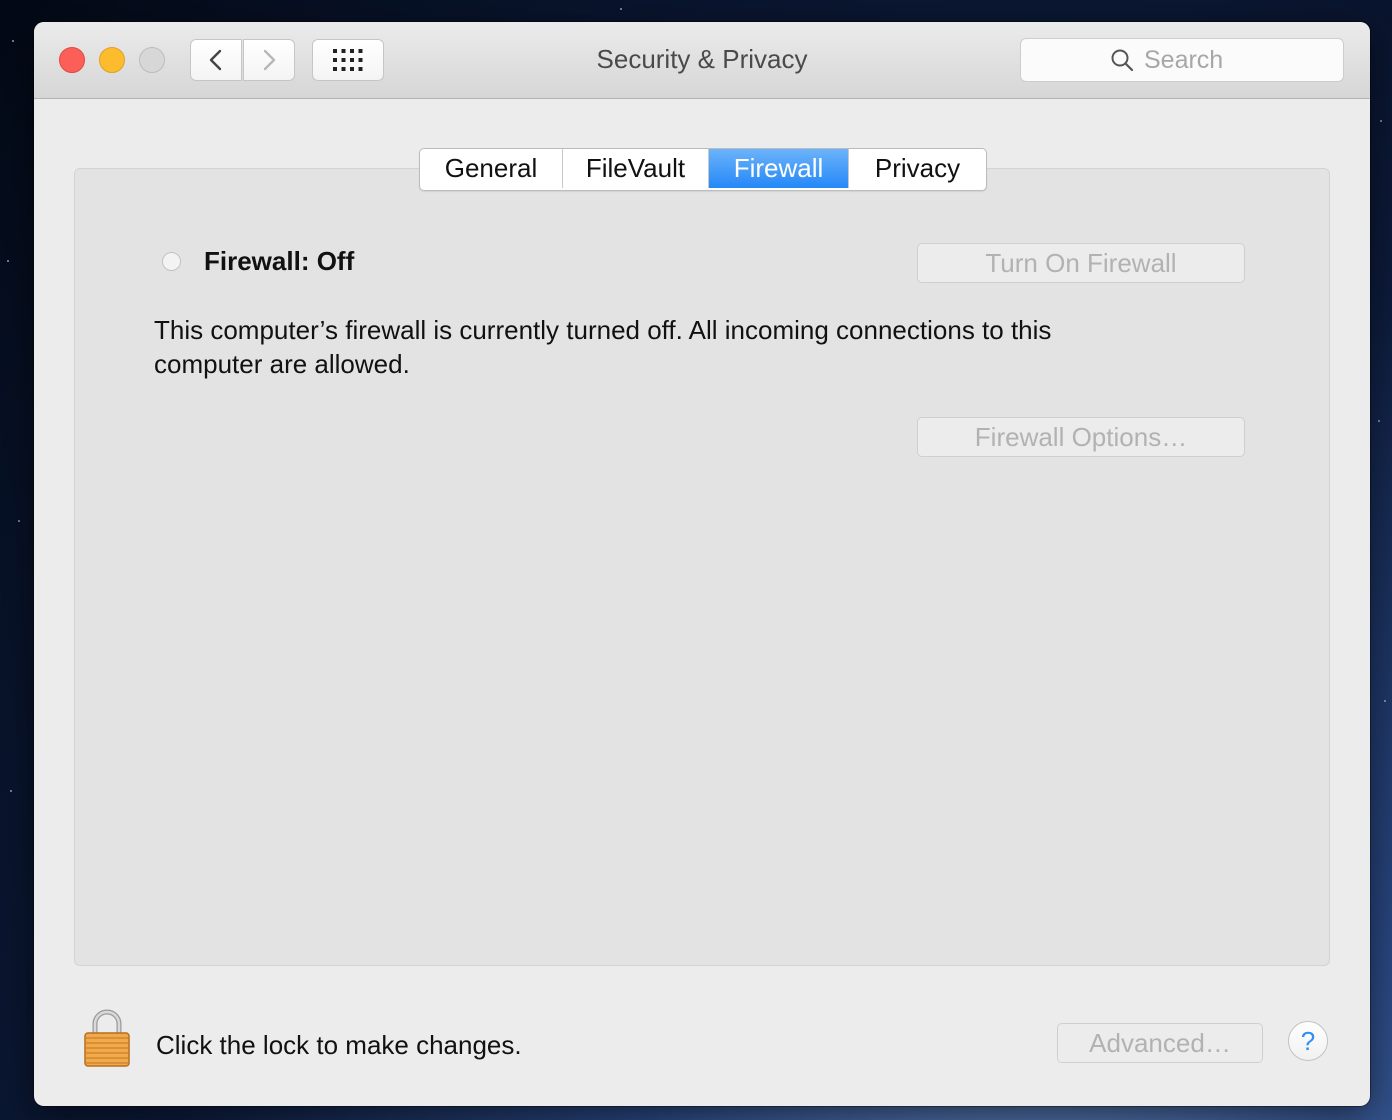  I want to click on tab-bar: General FileVault Firewall Privacy, so click(703, 169).